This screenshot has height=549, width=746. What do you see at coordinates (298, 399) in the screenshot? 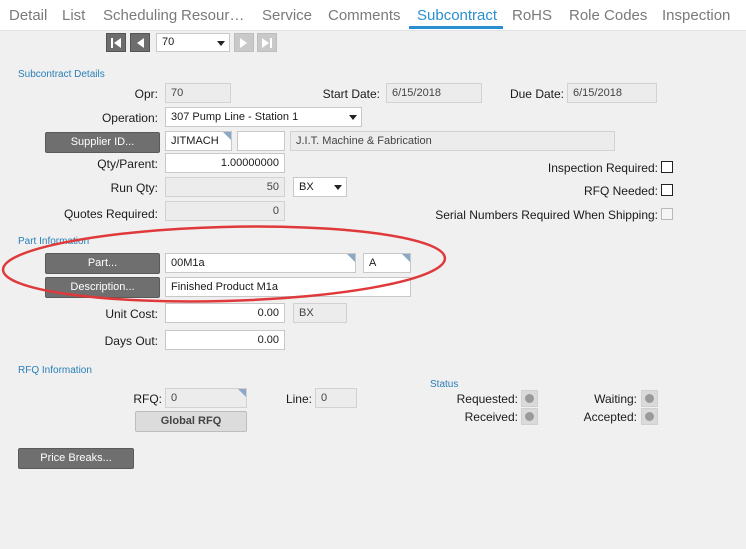
I see `line-label: Line:` at bounding box center [298, 399].